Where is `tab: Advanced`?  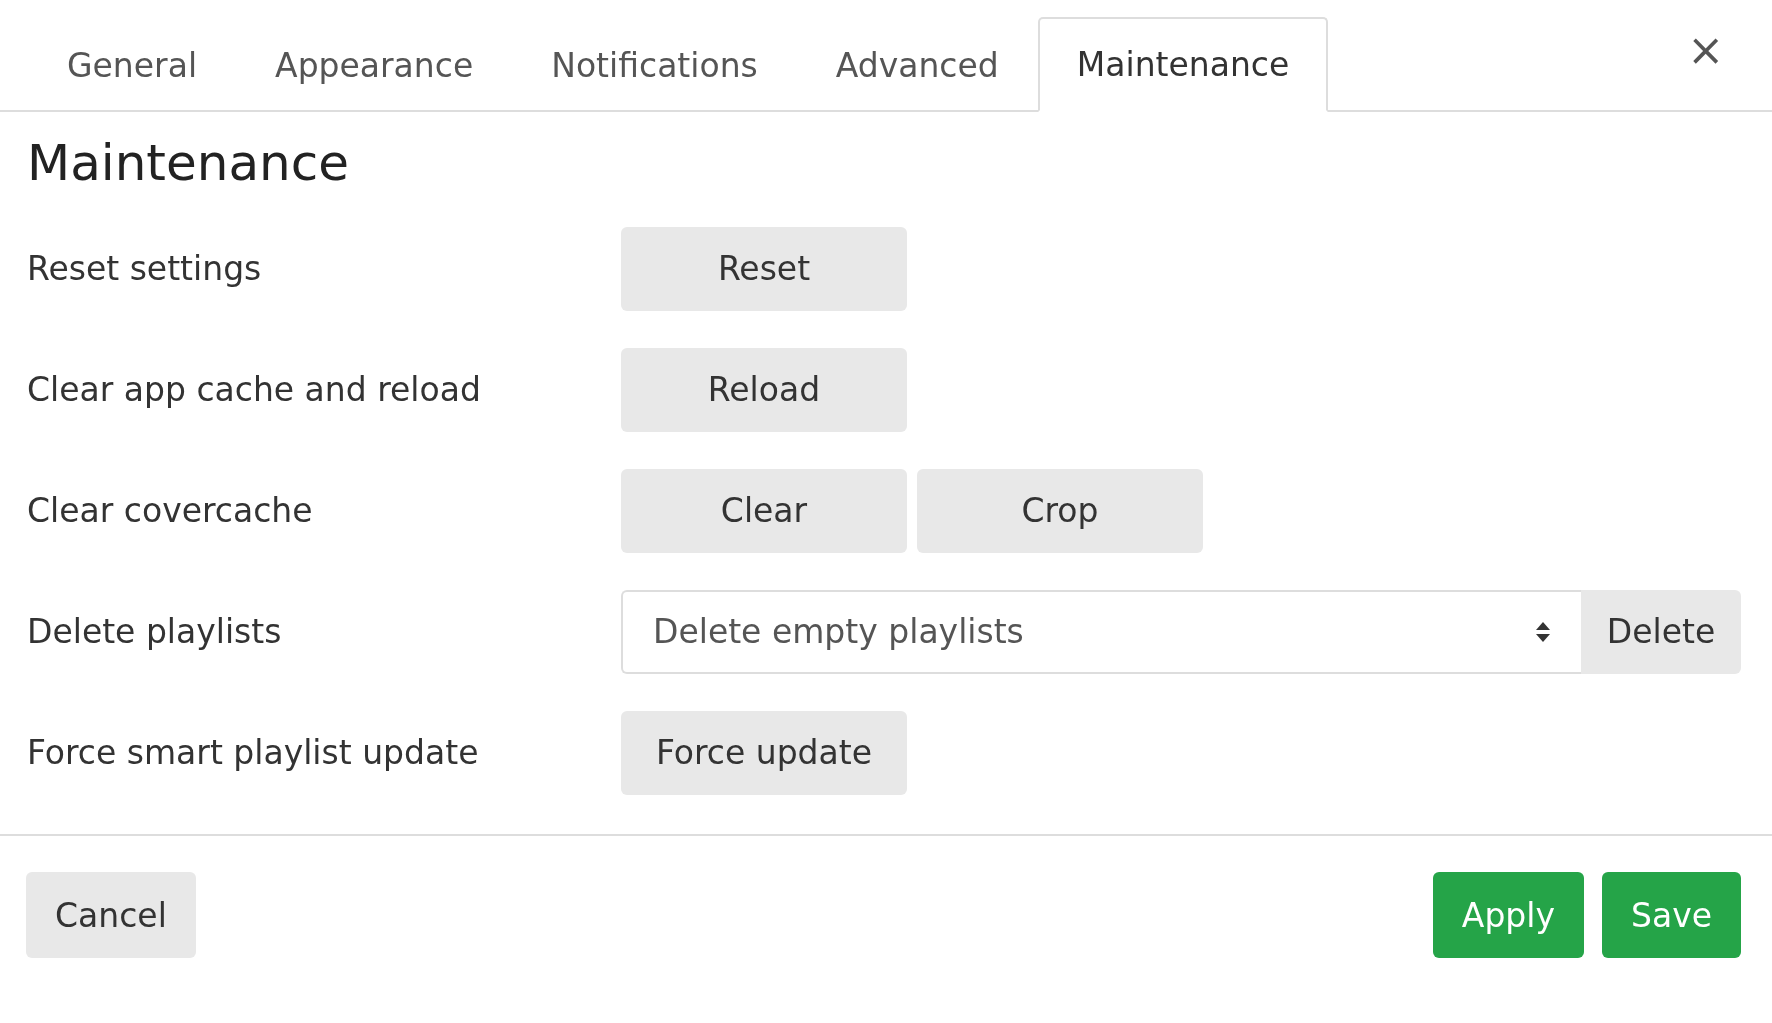 tab: Advanced is located at coordinates (917, 64).